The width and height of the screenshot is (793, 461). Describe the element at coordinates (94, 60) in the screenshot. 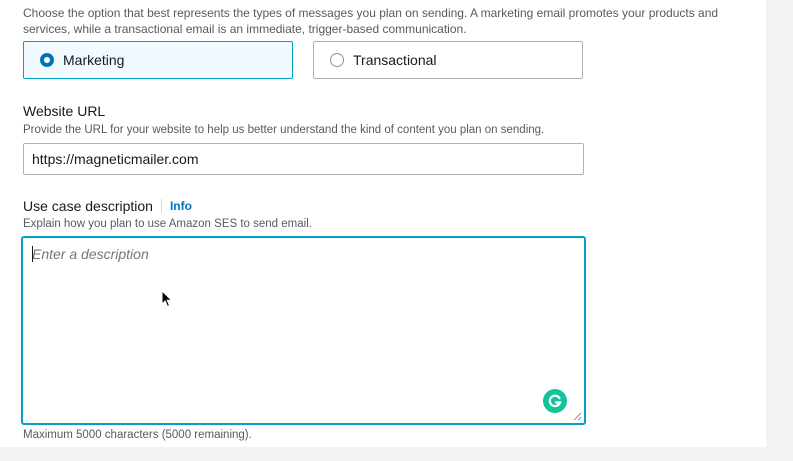

I see `radio-marketing-label: Marketing` at that location.